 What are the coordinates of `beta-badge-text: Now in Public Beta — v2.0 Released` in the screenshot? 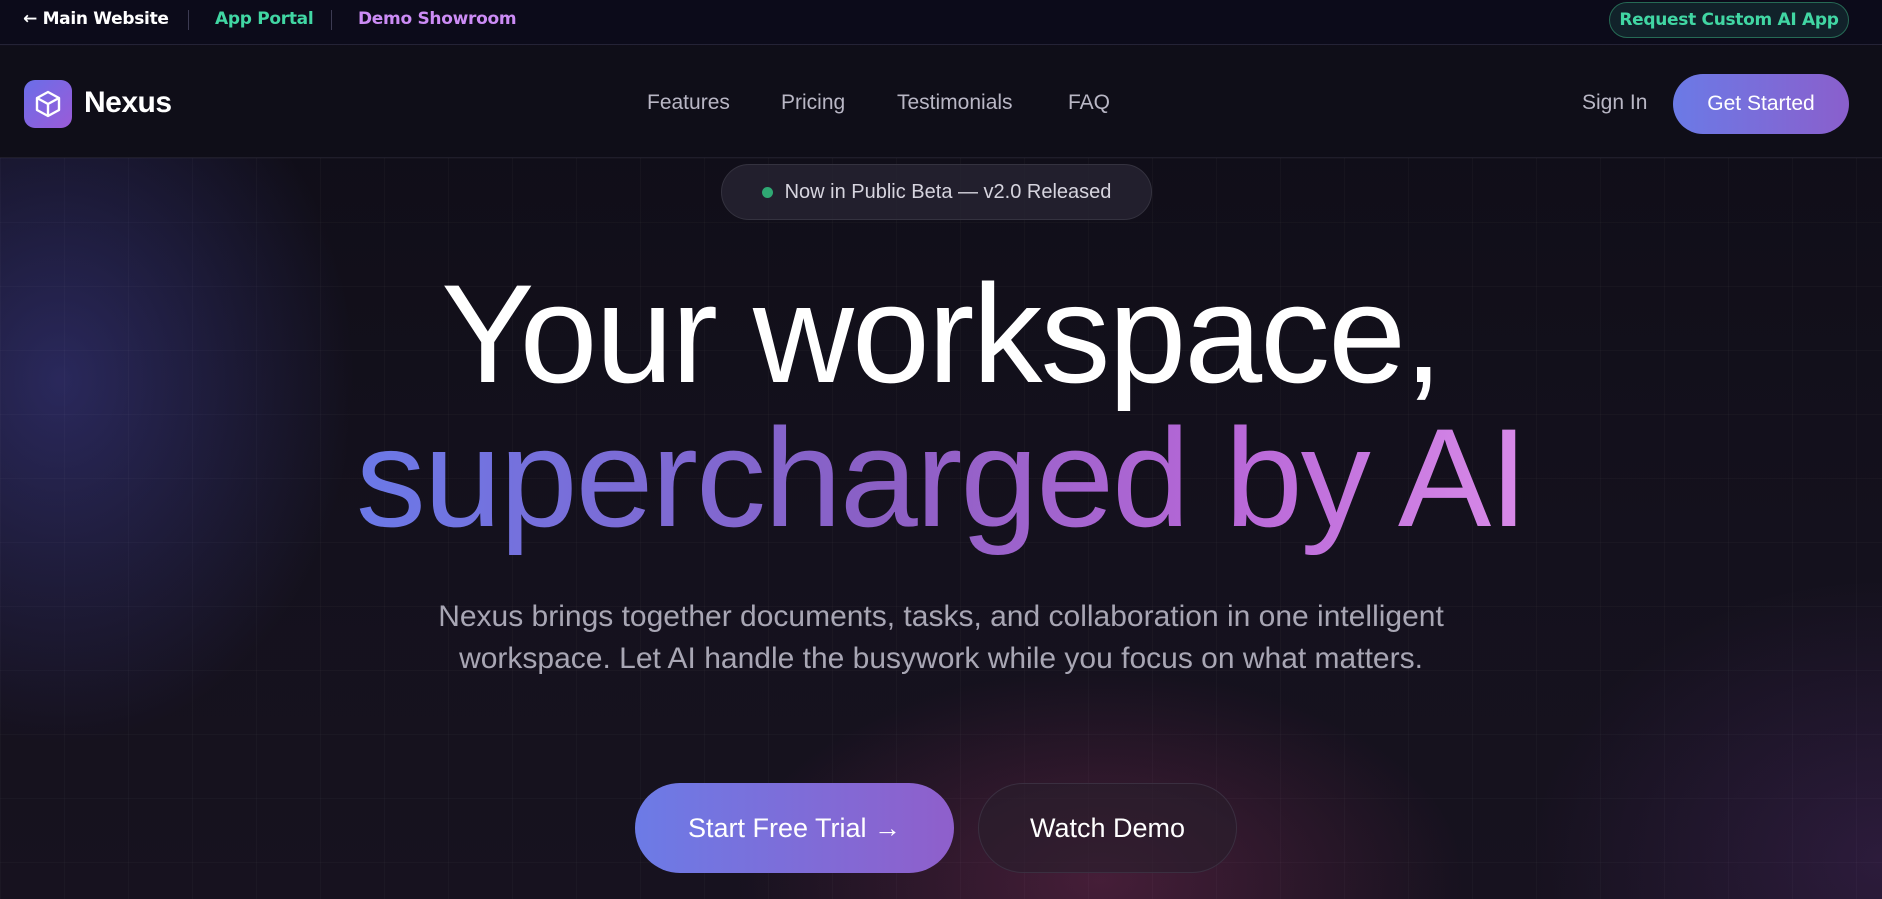 It's located at (948, 191).